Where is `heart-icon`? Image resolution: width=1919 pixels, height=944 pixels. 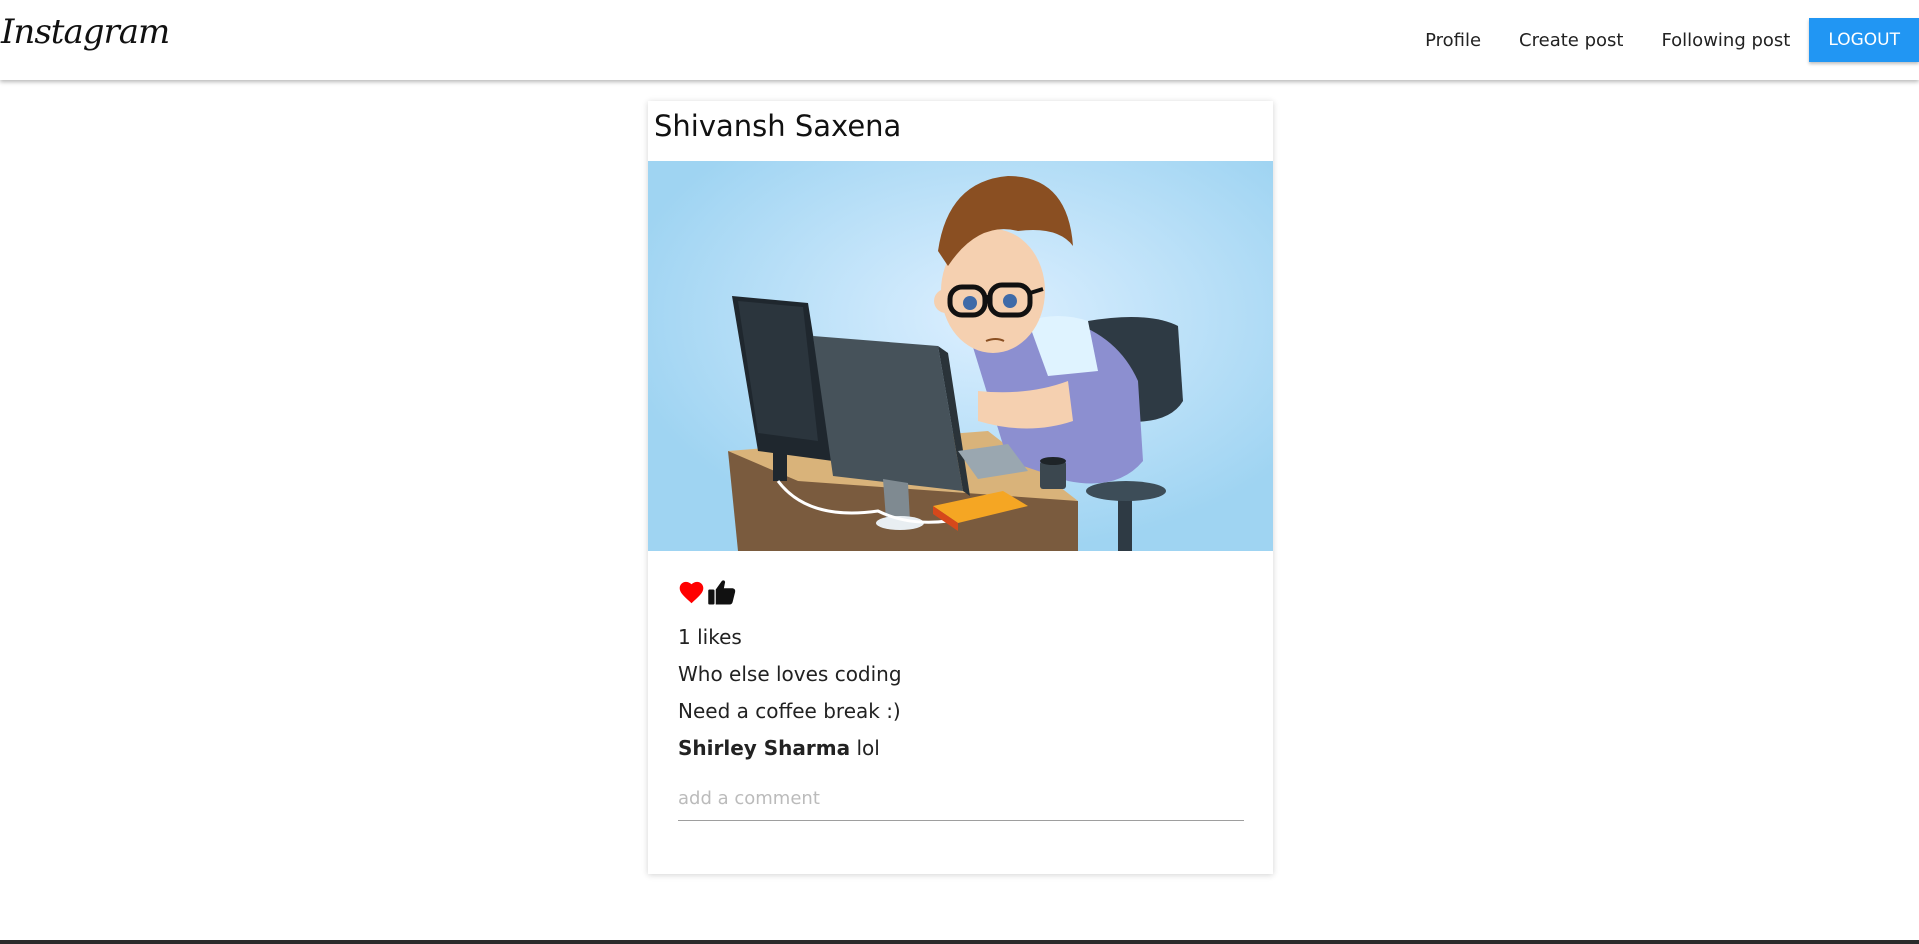 heart-icon is located at coordinates (691, 594).